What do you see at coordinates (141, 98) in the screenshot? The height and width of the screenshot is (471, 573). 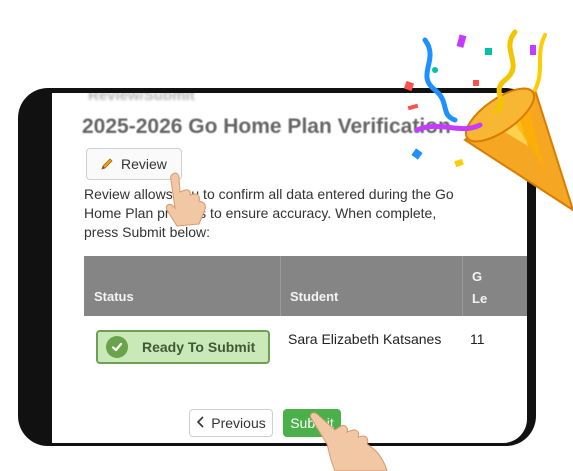 I see `ghost-header-label: Review/Submit` at bounding box center [141, 98].